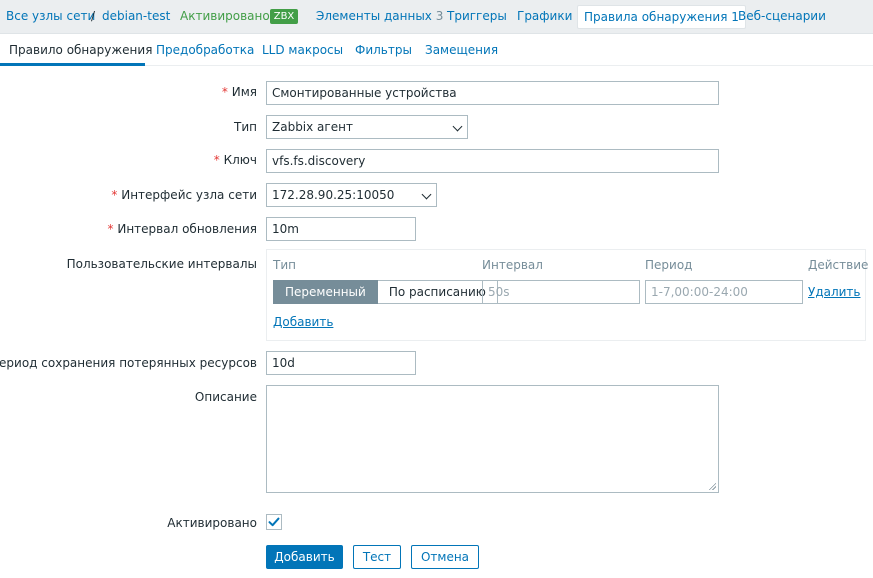 The width and height of the screenshot is (873, 578). I want to click on interval-type-toggle: Переменный По расписанию, so click(385, 292).